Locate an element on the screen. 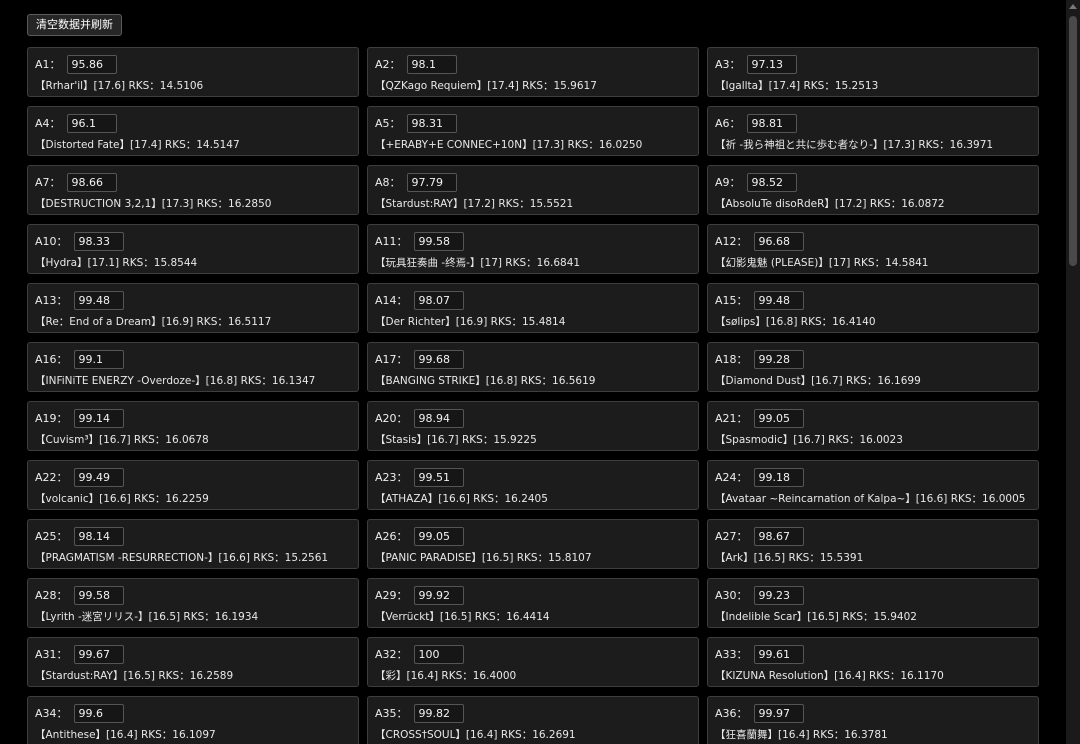 The width and height of the screenshot is (1080, 744). record-song-info: 【AbsoluTe disoRdeR】[17.2] RKS：16.0872 is located at coordinates (830, 204).